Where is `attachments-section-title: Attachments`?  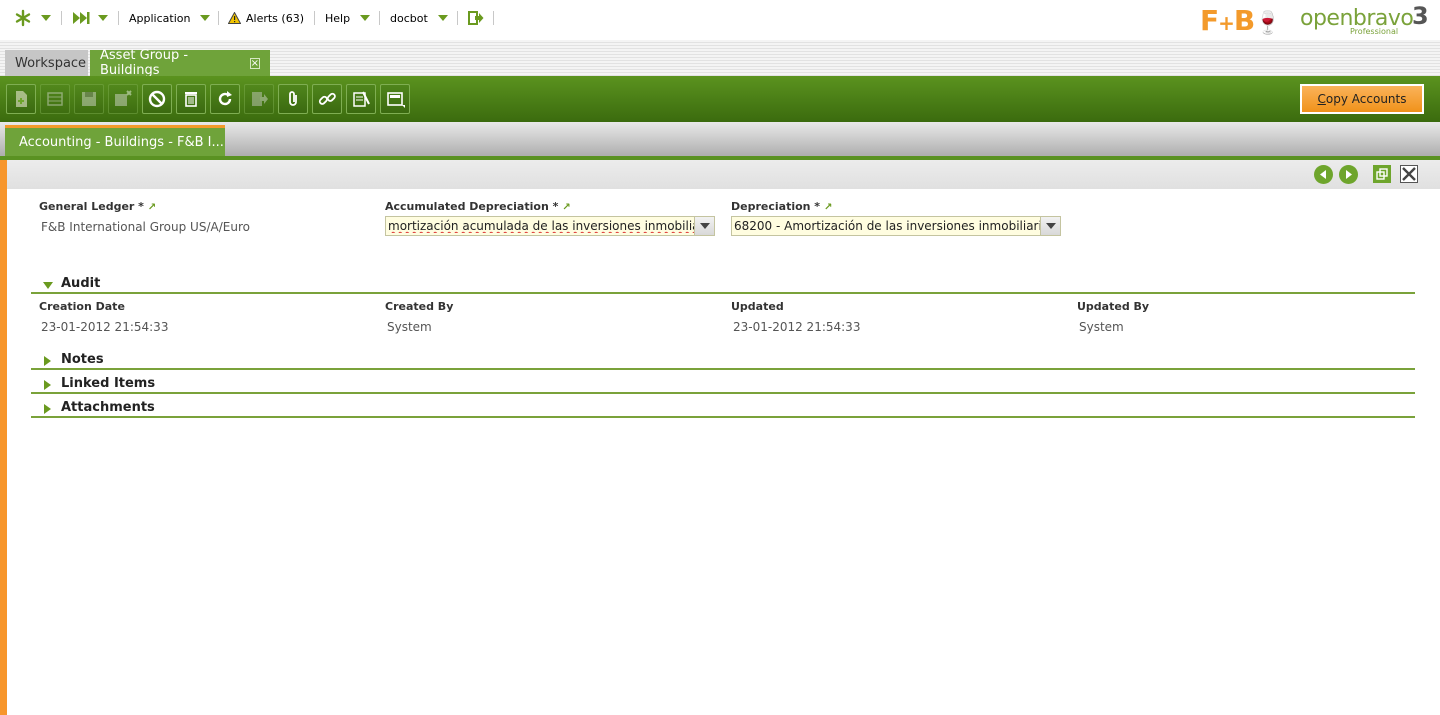 attachments-section-title: Attachments is located at coordinates (108, 407).